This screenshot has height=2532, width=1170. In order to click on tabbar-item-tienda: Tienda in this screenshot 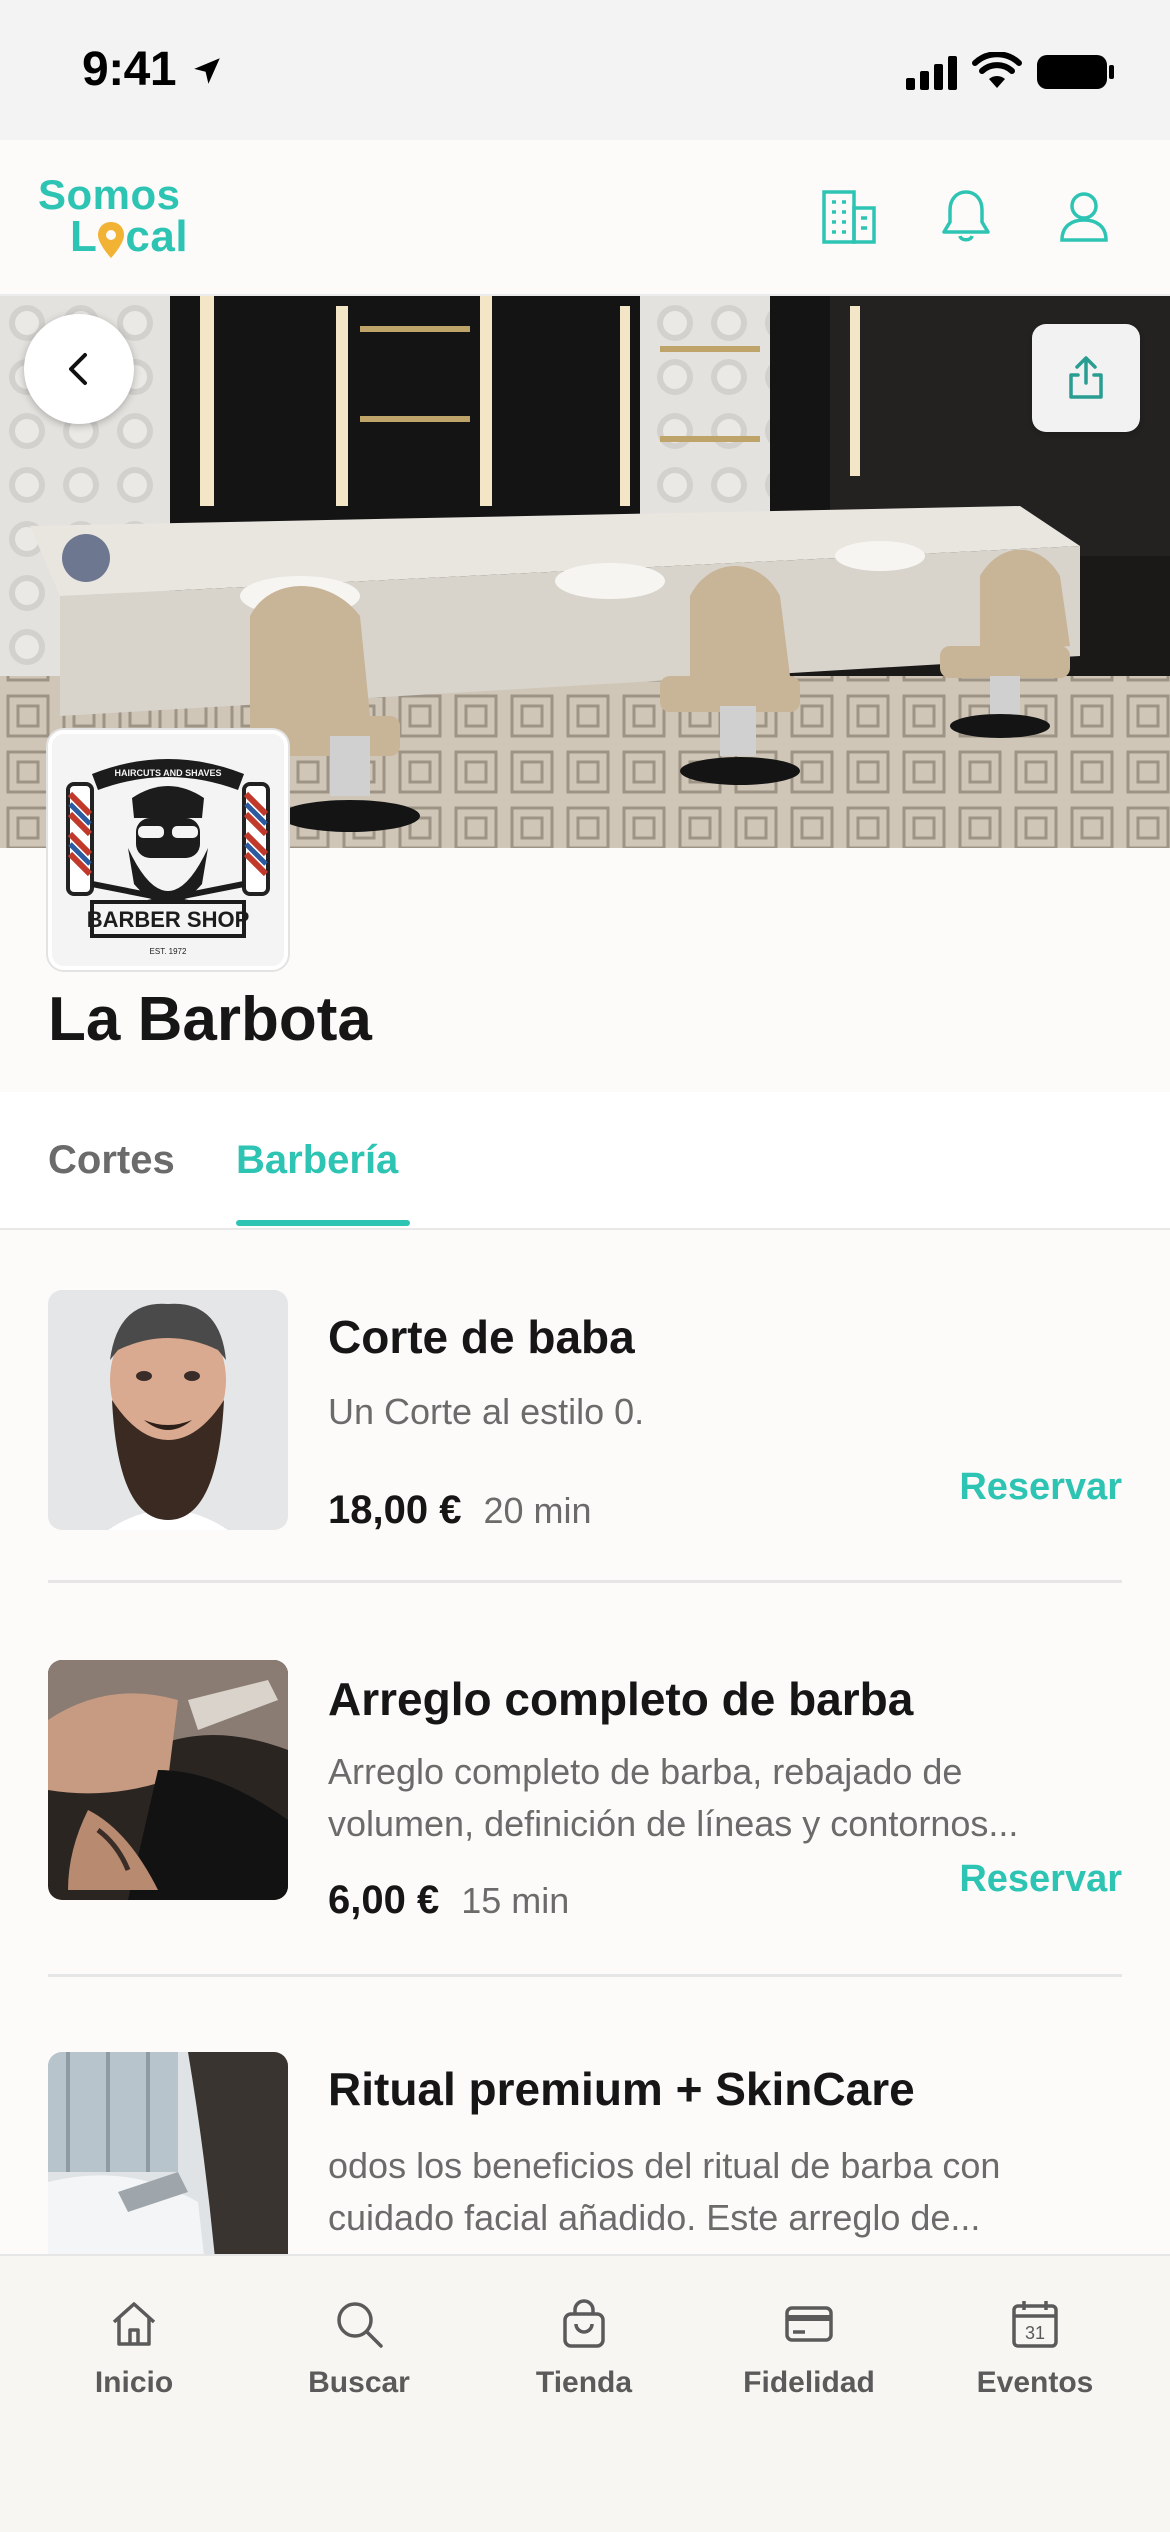, I will do `click(584, 2348)`.